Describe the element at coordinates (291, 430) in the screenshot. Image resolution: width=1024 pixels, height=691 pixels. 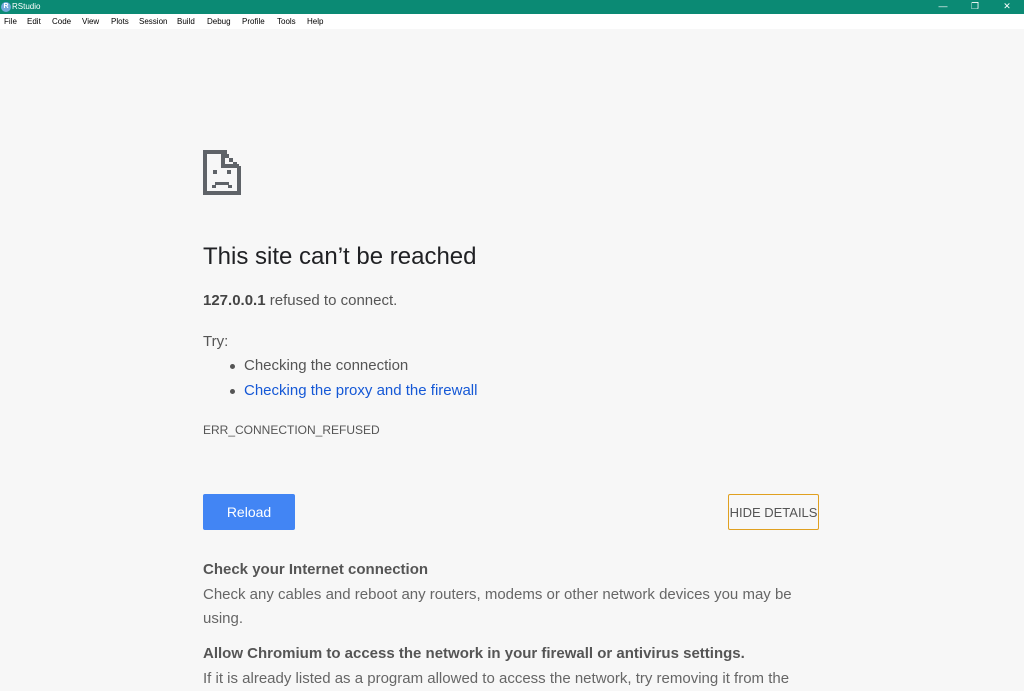
I see `error-code: ERR_CONNECTION_REFUSED` at that location.